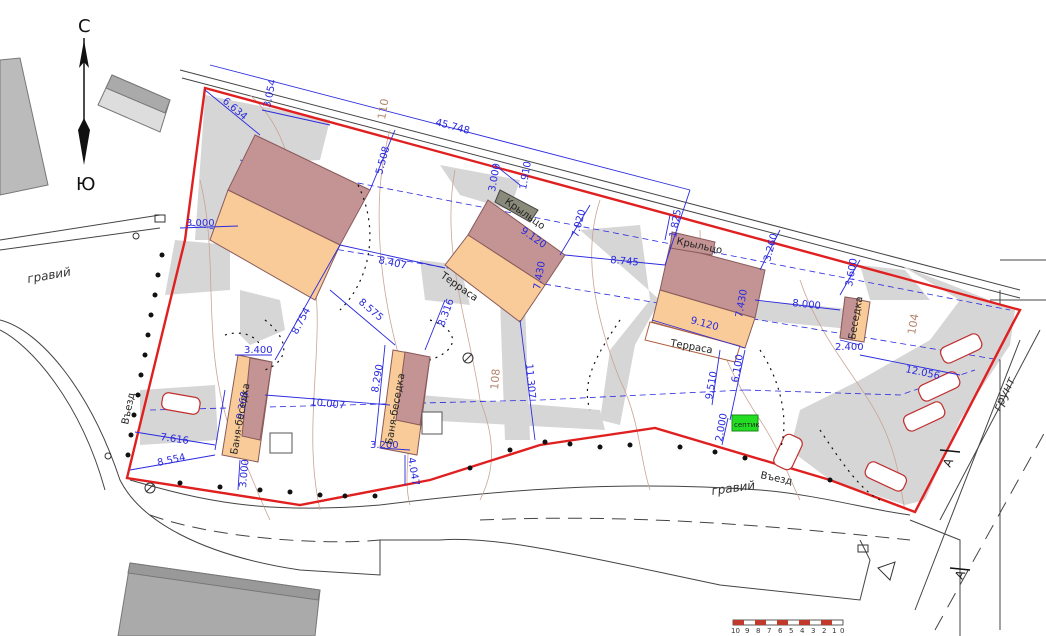 This screenshot has width=1046, height=636. I want to click on dim-45748: 45.748, so click(452, 127).